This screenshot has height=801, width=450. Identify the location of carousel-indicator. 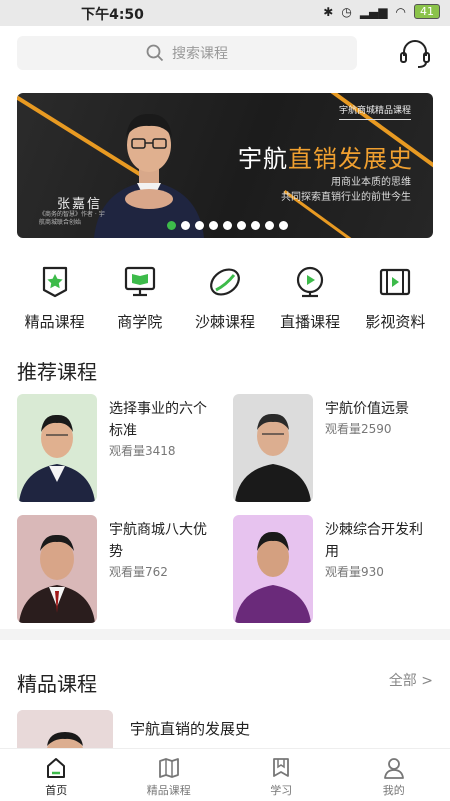
(227, 225).